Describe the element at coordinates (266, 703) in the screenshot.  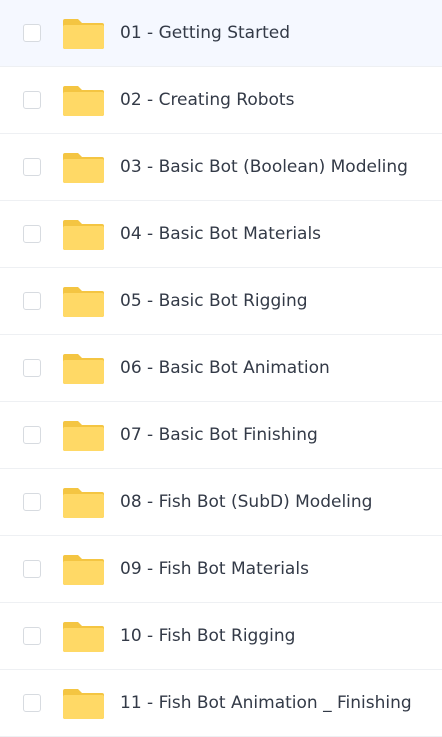
I see `folder-name: 11 - Fish Bot Animation _ Finishing` at that location.